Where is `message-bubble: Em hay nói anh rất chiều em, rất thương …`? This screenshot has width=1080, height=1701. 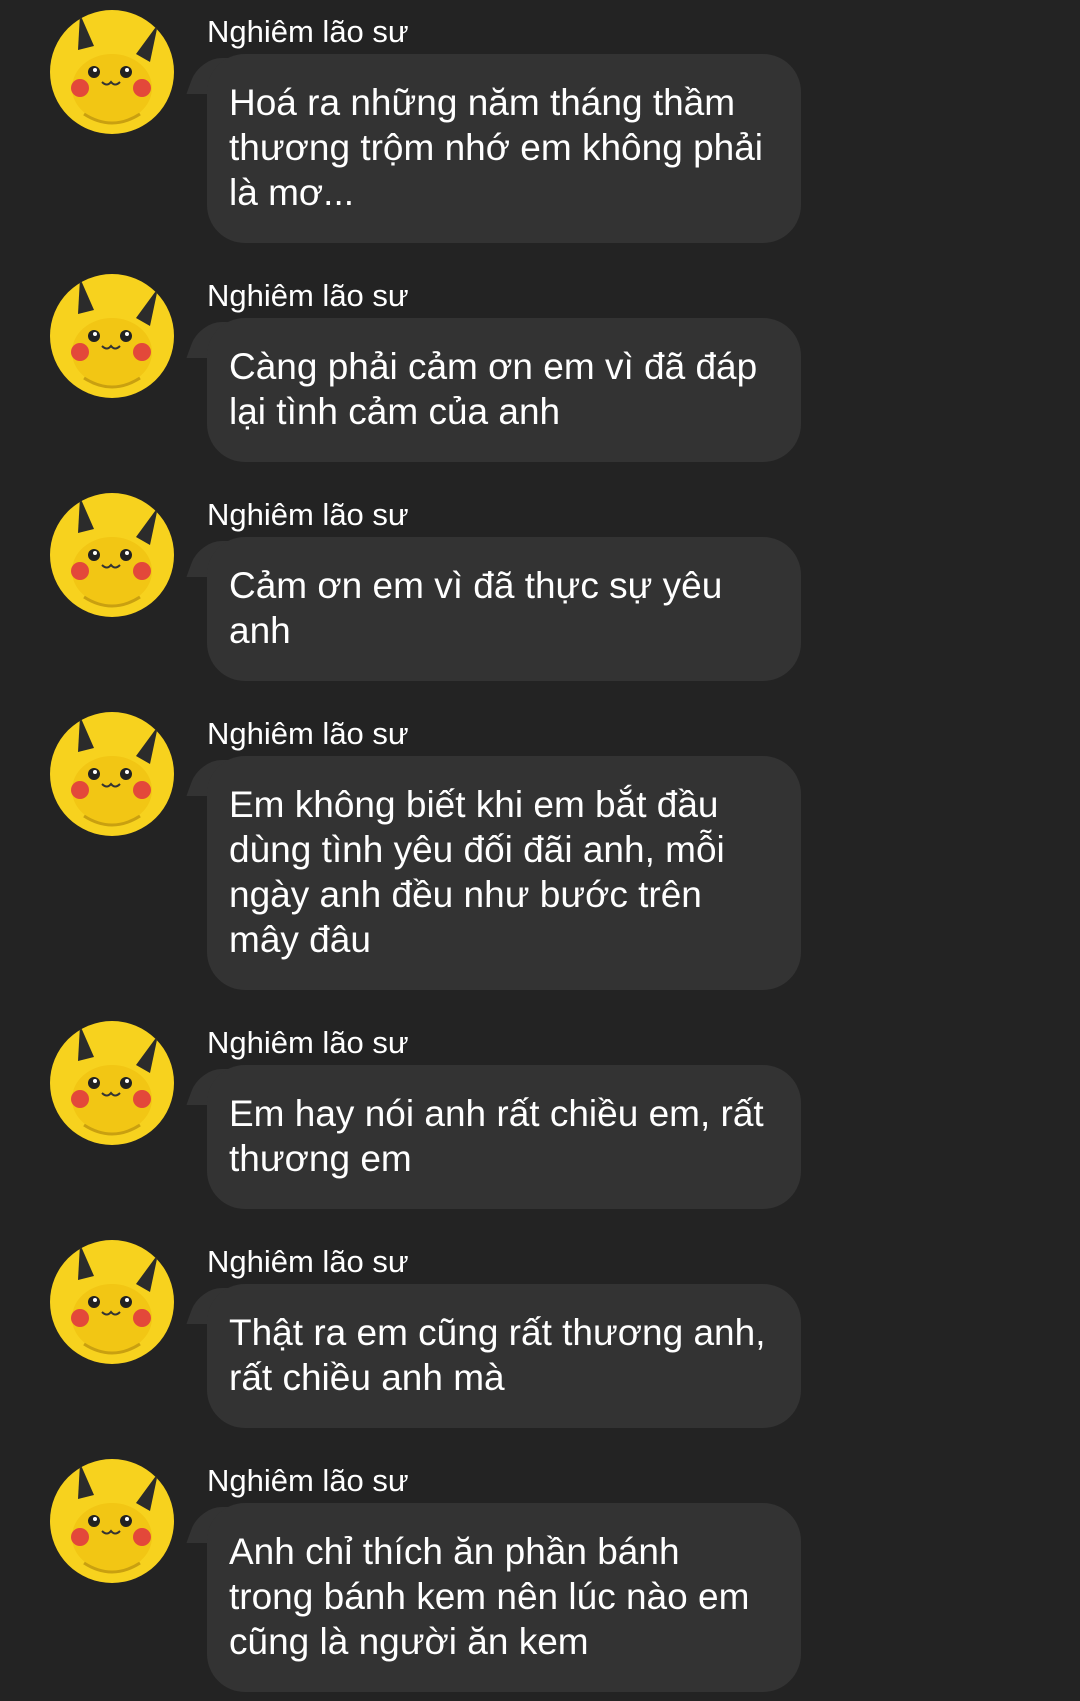
message-bubble: Em hay nói anh rất chiều em, rất thương … is located at coordinates (504, 1137).